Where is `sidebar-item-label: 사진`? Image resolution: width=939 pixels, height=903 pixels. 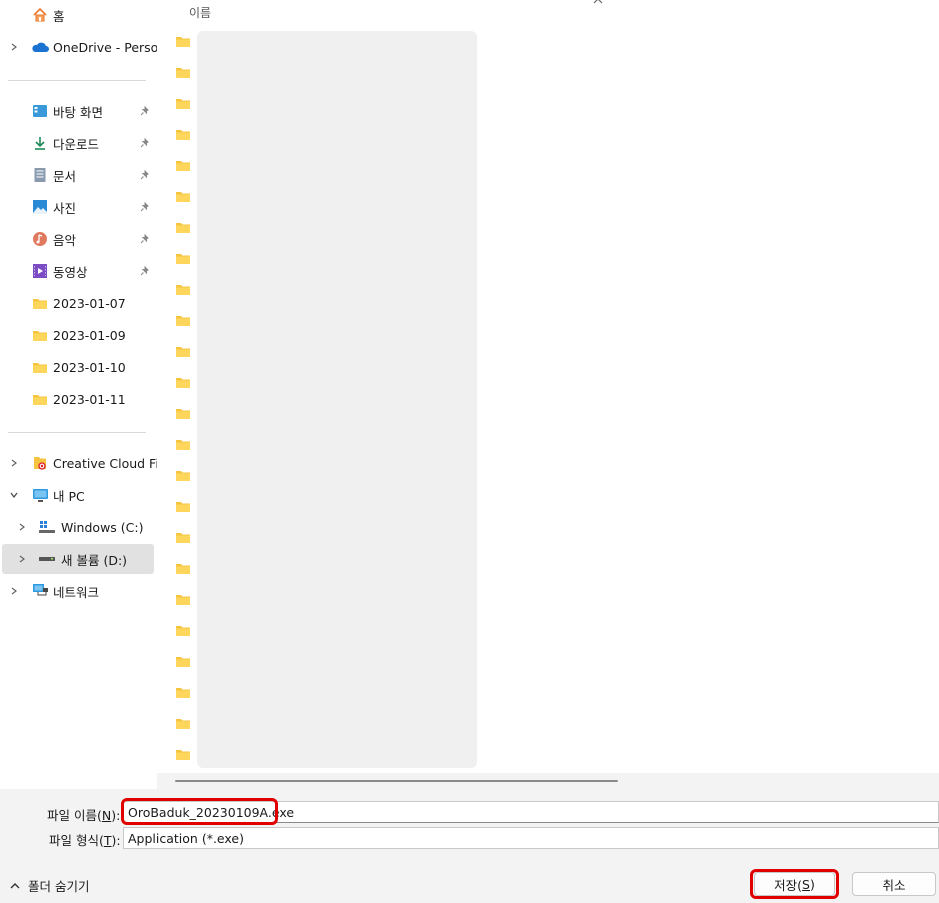
sidebar-item-label: 사진 is located at coordinates (65, 208).